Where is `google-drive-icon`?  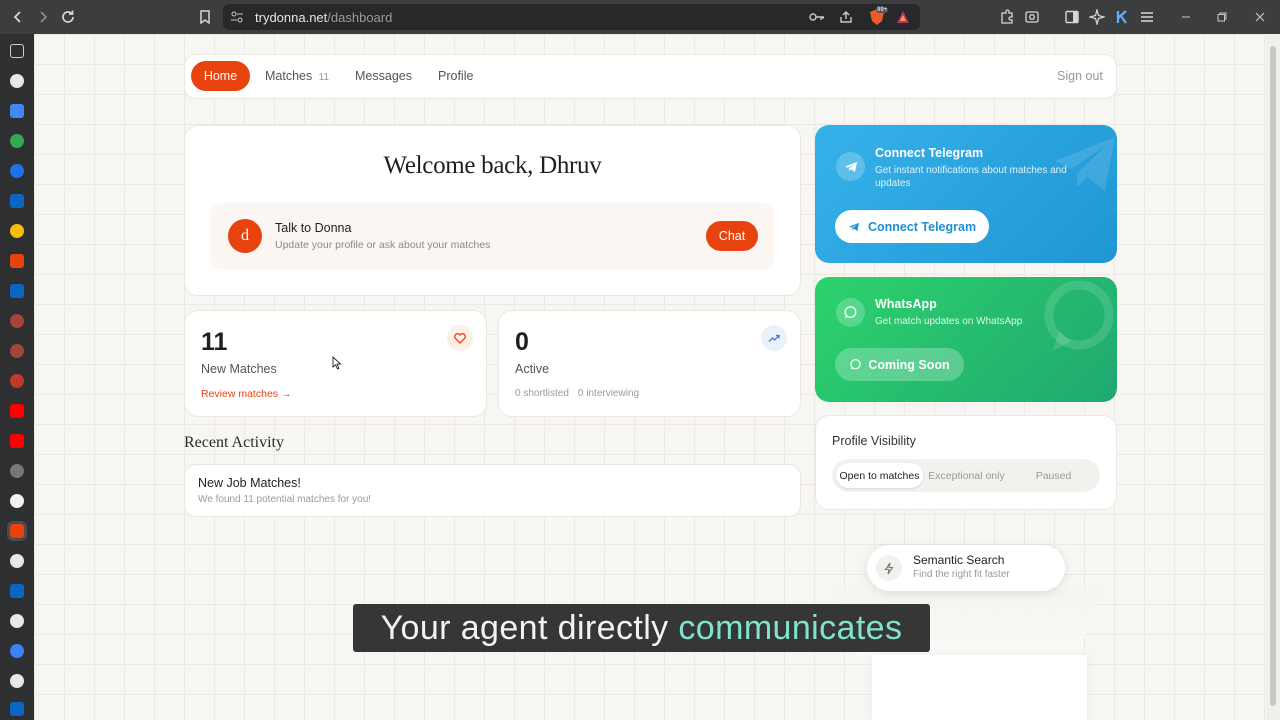 google-drive-icon is located at coordinates (17, 231).